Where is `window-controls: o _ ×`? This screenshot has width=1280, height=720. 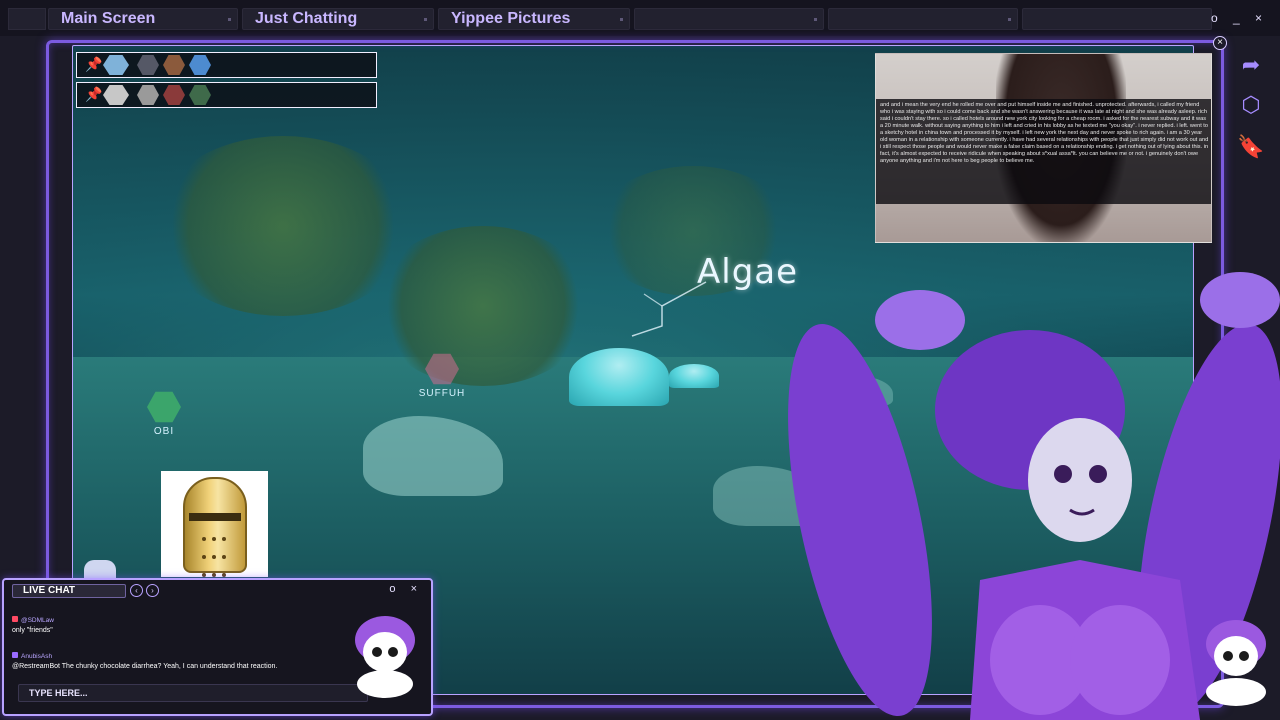 window-controls: o _ × is located at coordinates (1239, 18).